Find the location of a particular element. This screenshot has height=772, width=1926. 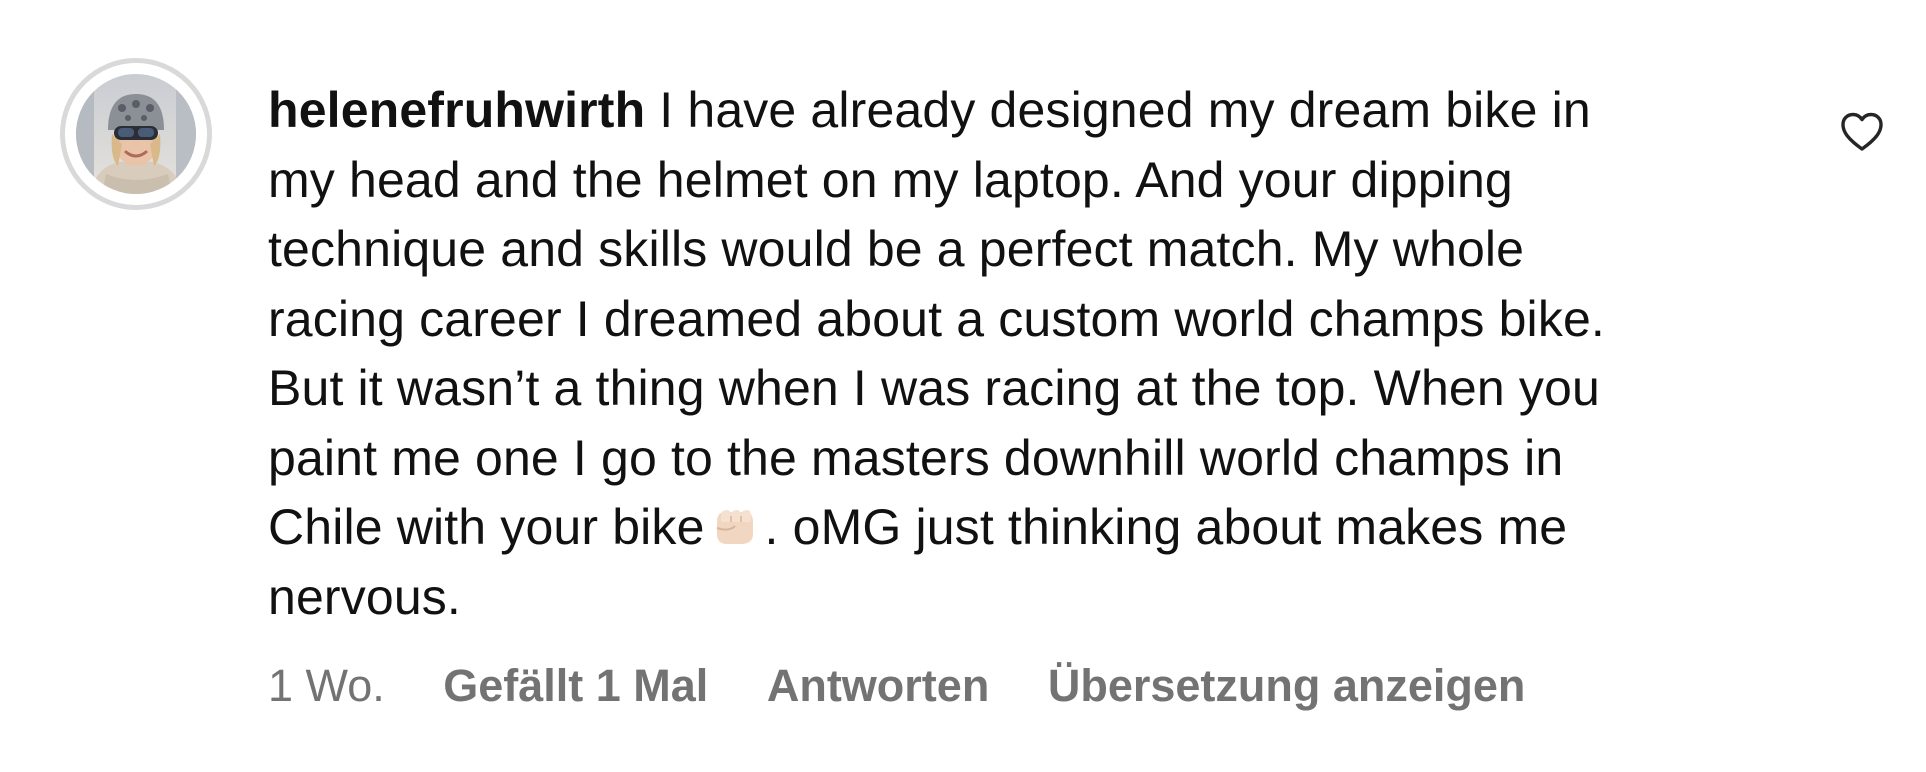

avatar is located at coordinates (136, 134).